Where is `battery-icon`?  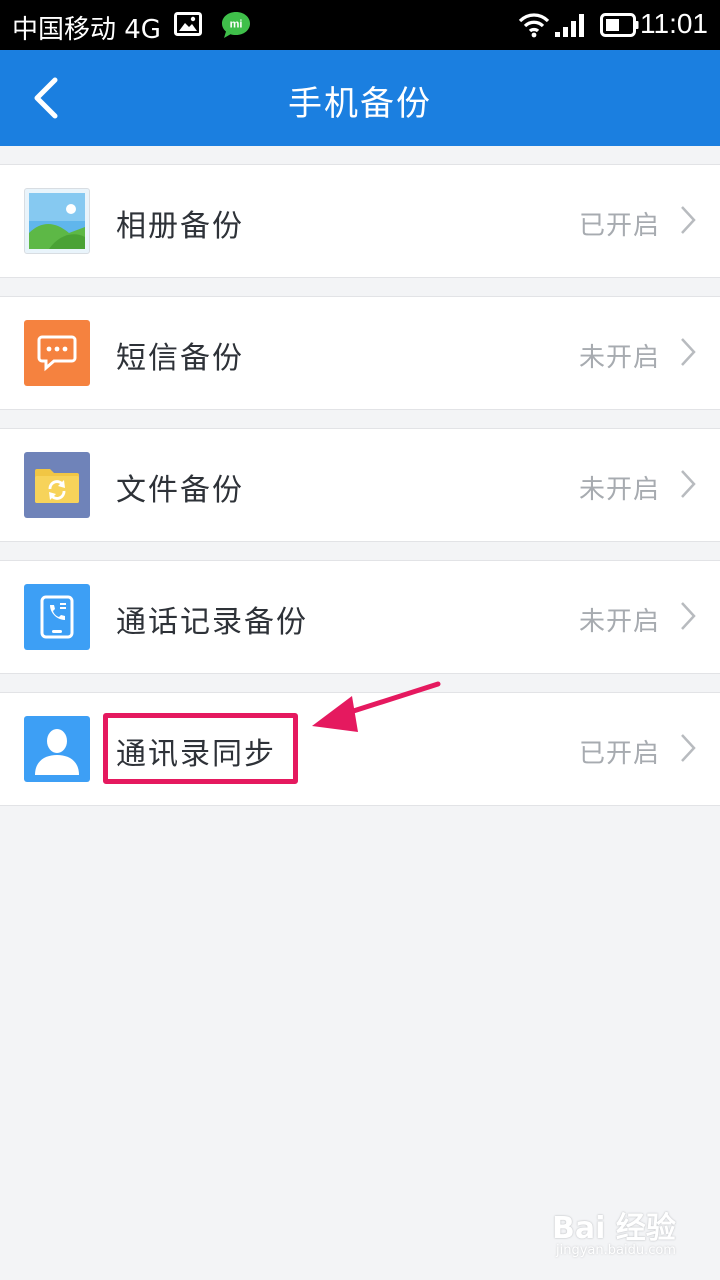
battery-icon is located at coordinates (619, 25).